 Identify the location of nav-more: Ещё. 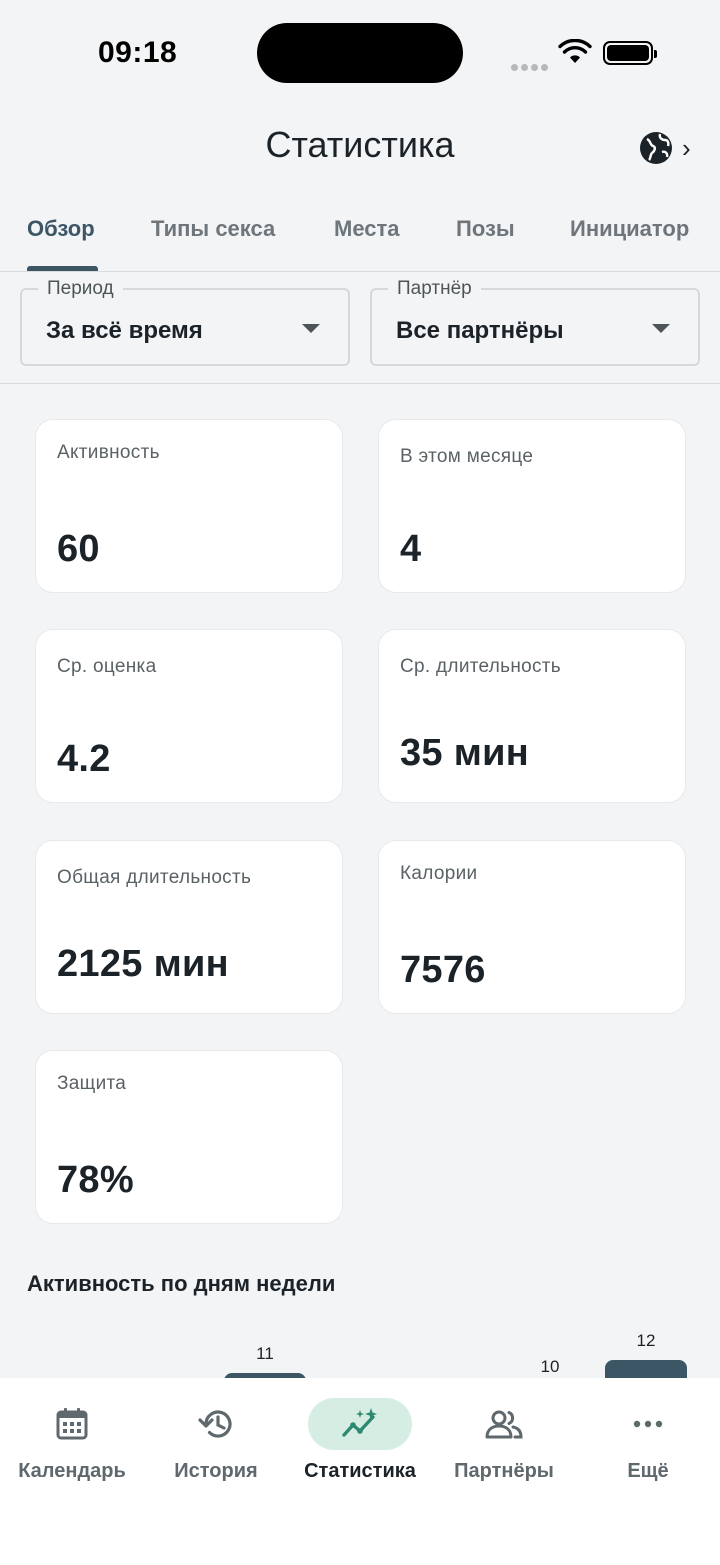
(648, 1448).